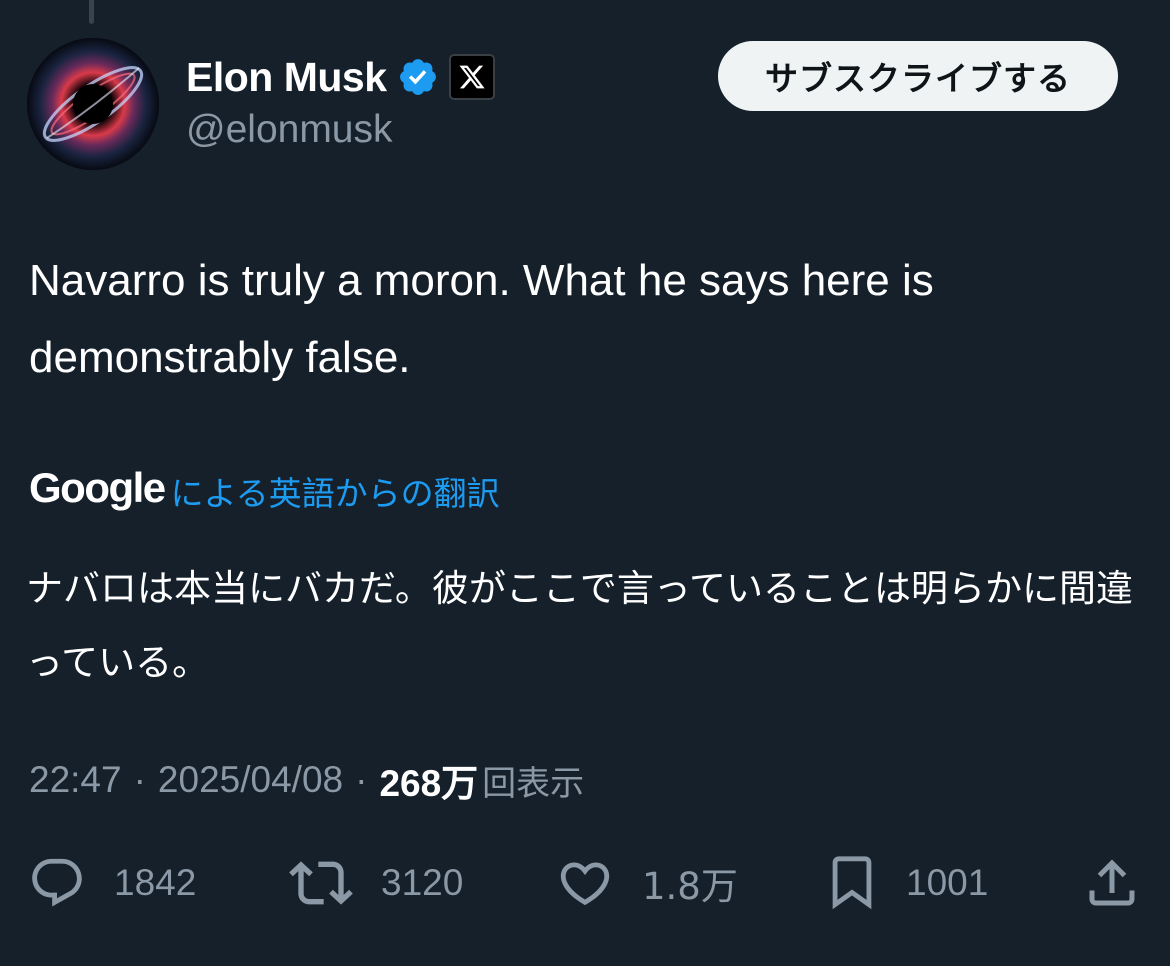 The height and width of the screenshot is (966, 1170). What do you see at coordinates (93, 104) in the screenshot?
I see `avatar` at bounding box center [93, 104].